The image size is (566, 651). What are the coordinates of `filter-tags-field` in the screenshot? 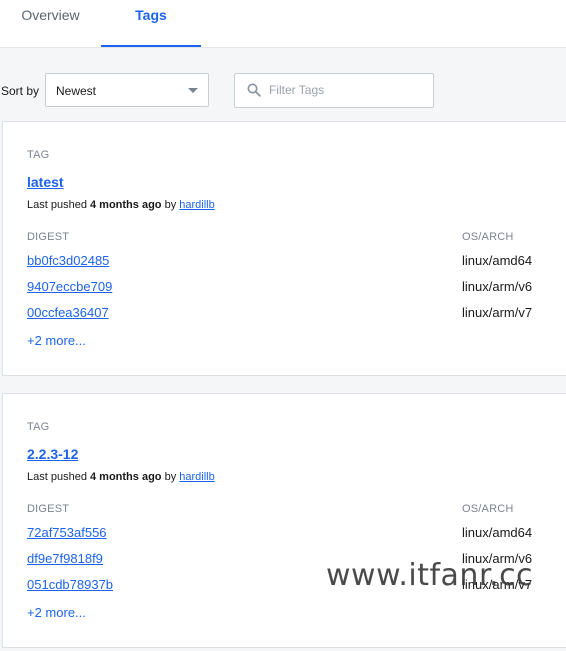 It's located at (334, 90).